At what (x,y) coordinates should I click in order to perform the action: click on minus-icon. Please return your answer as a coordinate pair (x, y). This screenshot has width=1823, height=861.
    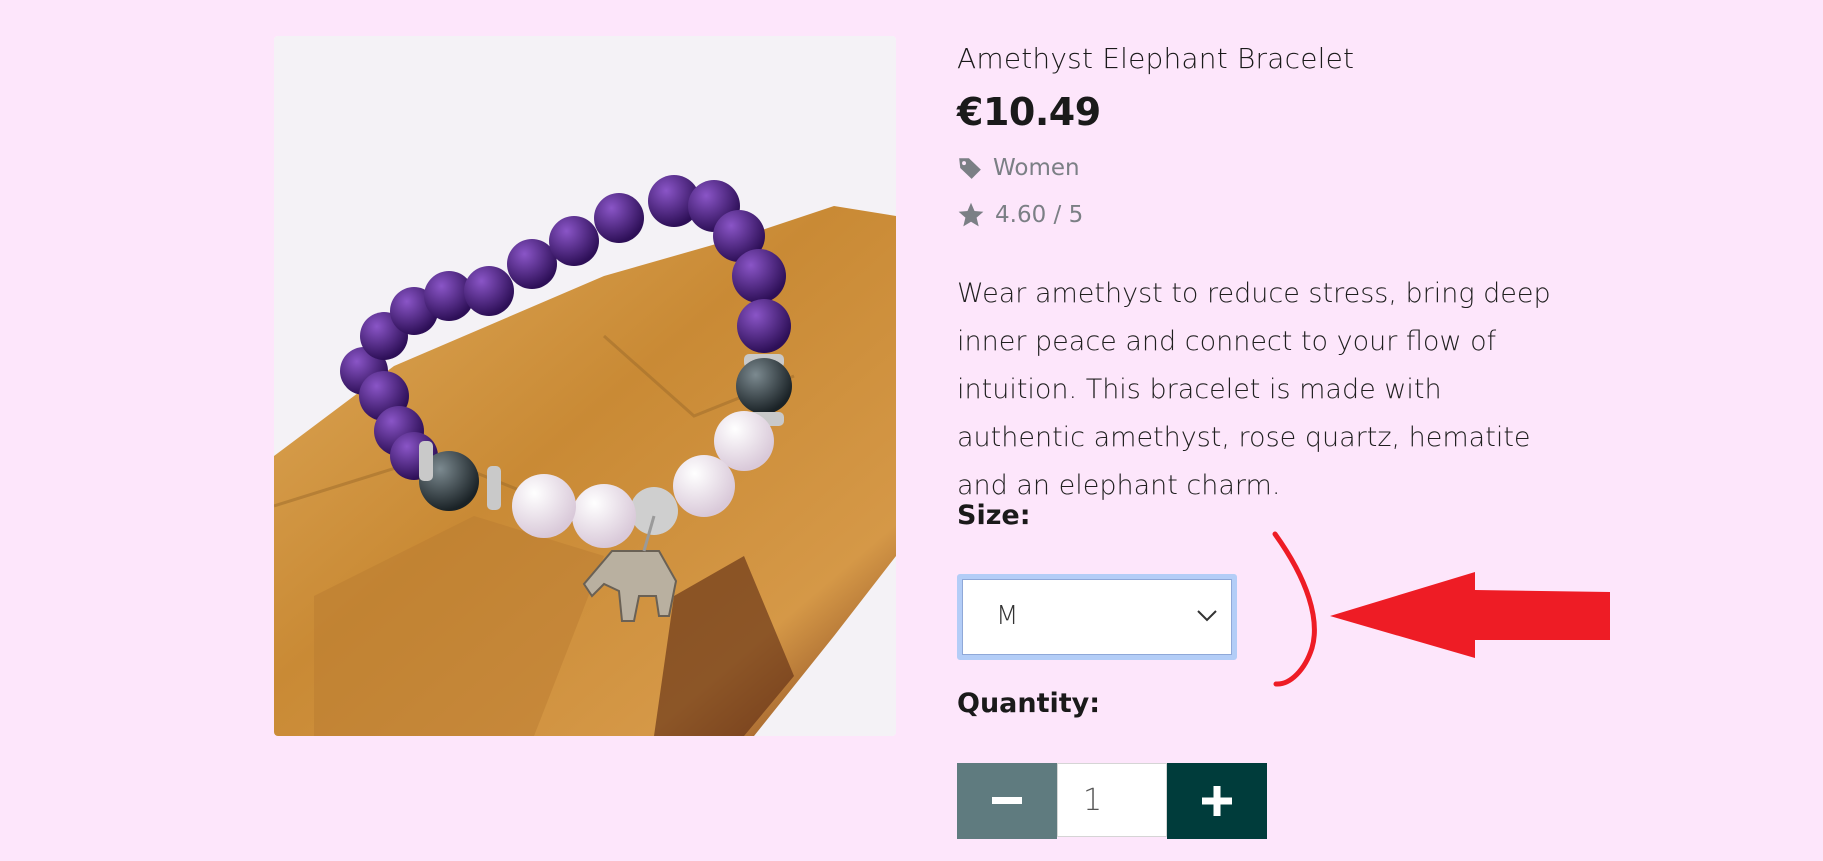
    Looking at the image, I should click on (1007, 800).